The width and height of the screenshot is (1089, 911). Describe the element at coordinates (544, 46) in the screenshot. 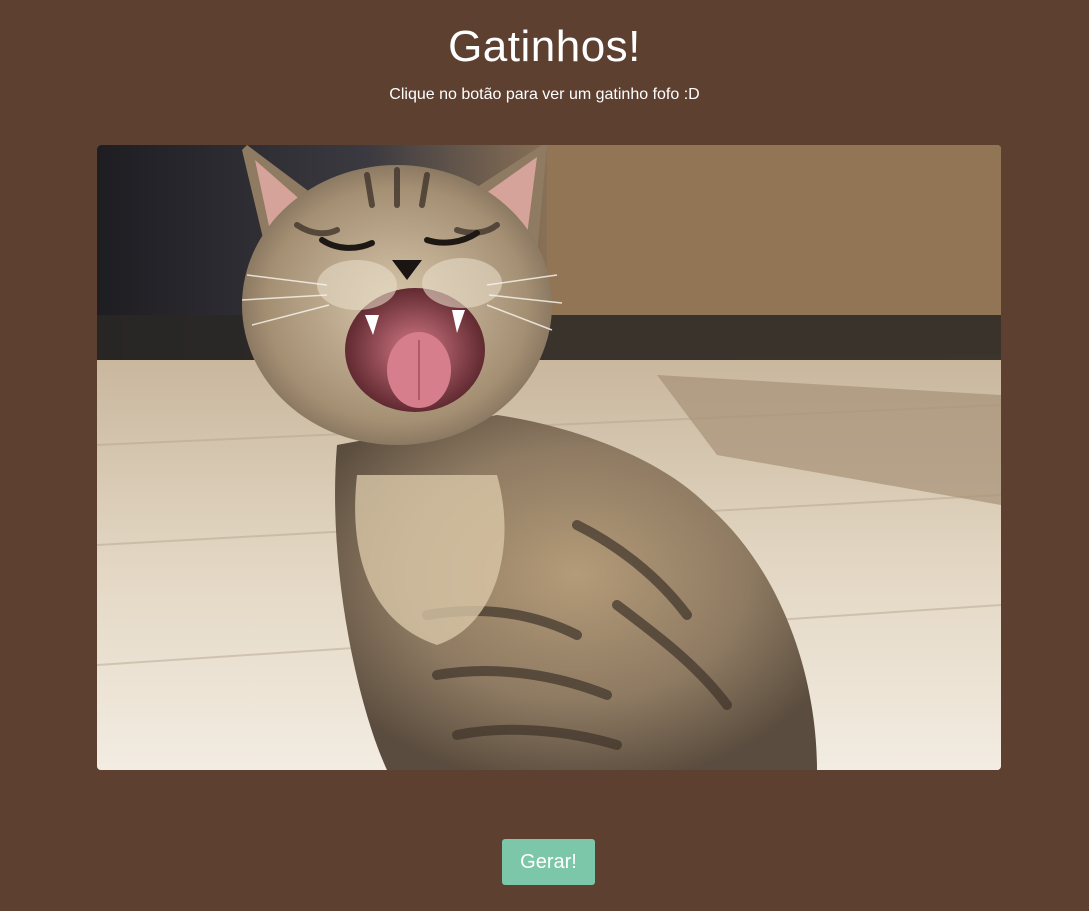

I see `page-title: Gatinhos!` at that location.